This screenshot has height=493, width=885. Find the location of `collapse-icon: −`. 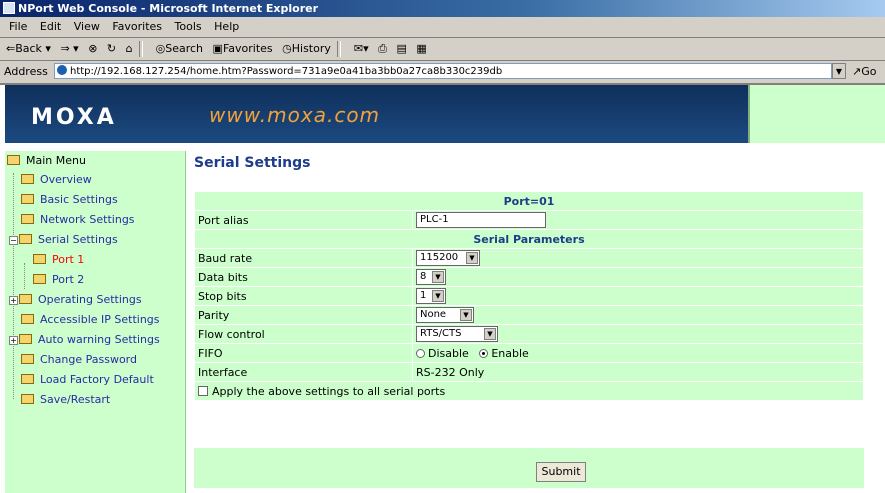

collapse-icon: − is located at coordinates (13, 240).